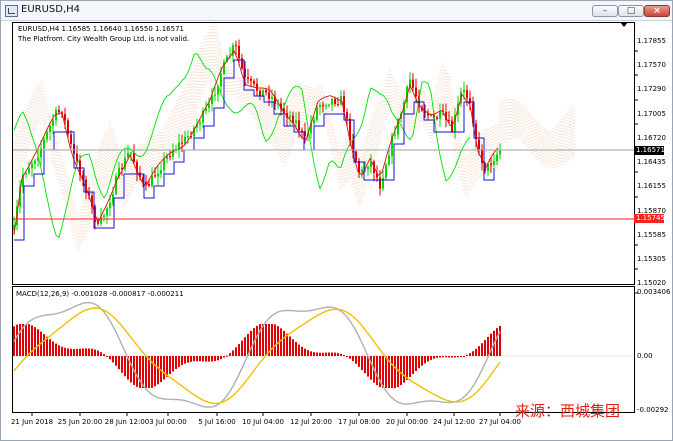 This screenshot has width=673, height=441. What do you see at coordinates (359, 422) in the screenshot?
I see `time-axis-label: 17 Jul 08:00` at bounding box center [359, 422].